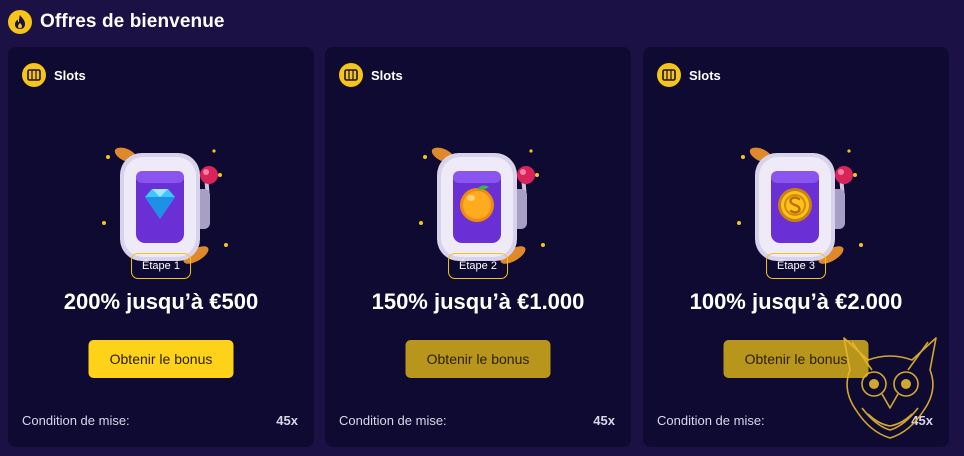 This screenshot has width=964, height=456. What do you see at coordinates (890, 388) in the screenshot?
I see `owl-logo-watermark` at bounding box center [890, 388].